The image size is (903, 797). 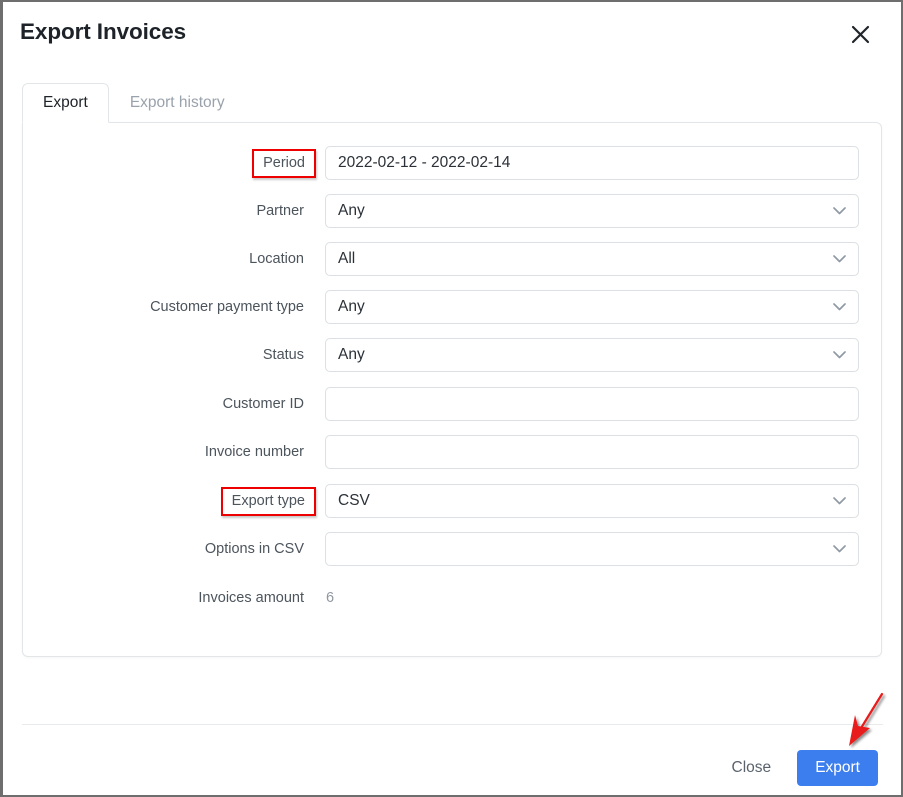 I want to click on customer-payment-type-select: Any, so click(x=592, y=307).